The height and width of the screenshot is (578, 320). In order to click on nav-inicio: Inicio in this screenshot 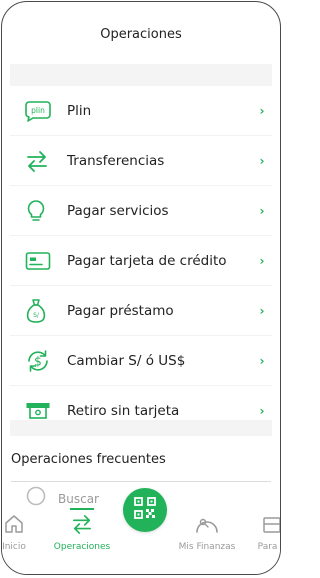, I will do `click(18, 534)`.